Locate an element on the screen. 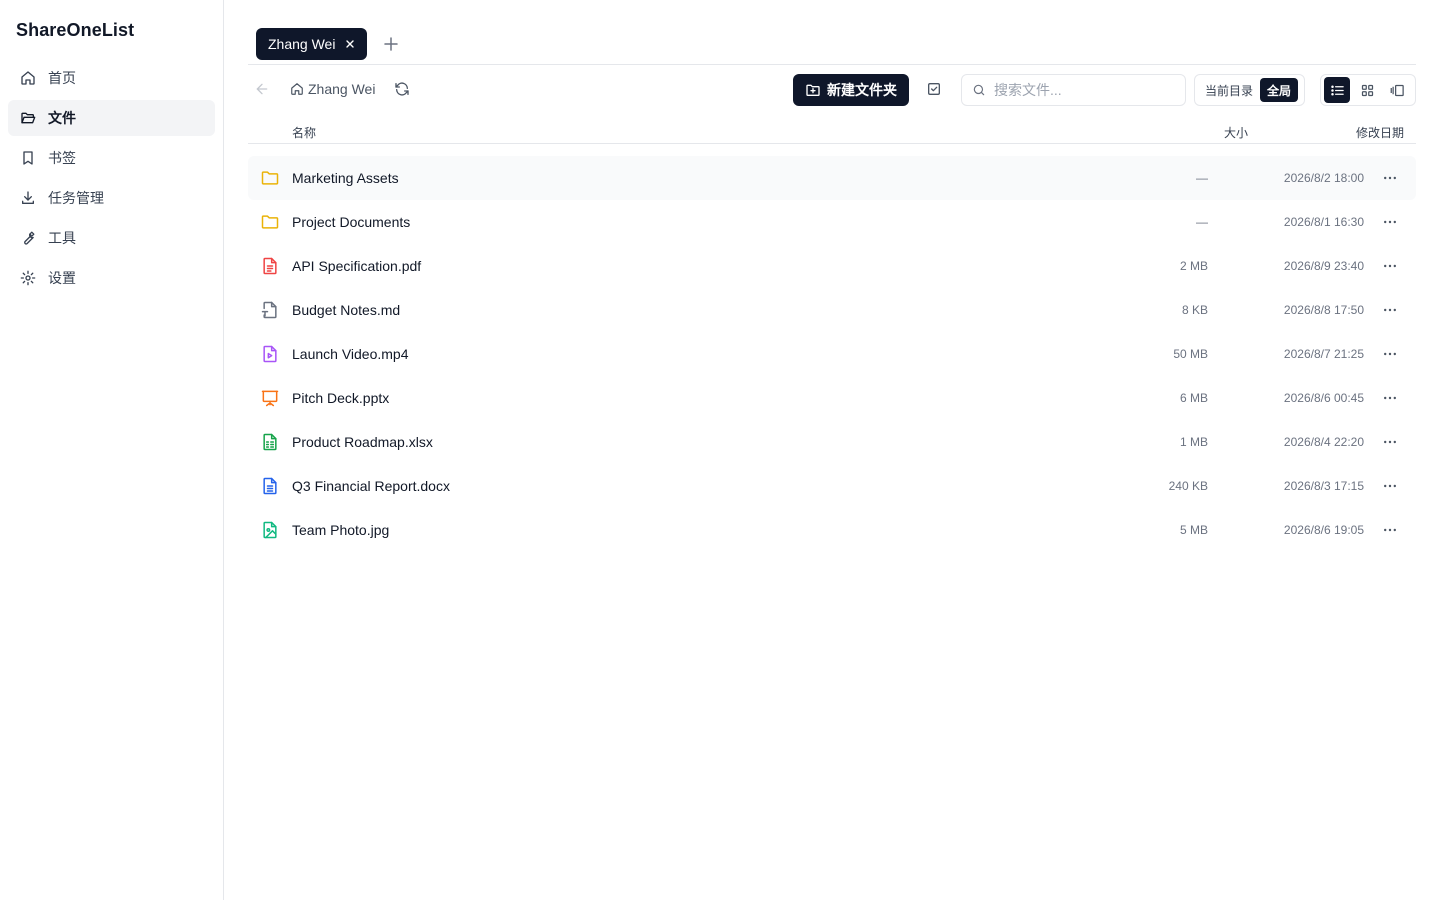 The image size is (1440, 900). sidebar-item-label: 工具 is located at coordinates (62, 238).